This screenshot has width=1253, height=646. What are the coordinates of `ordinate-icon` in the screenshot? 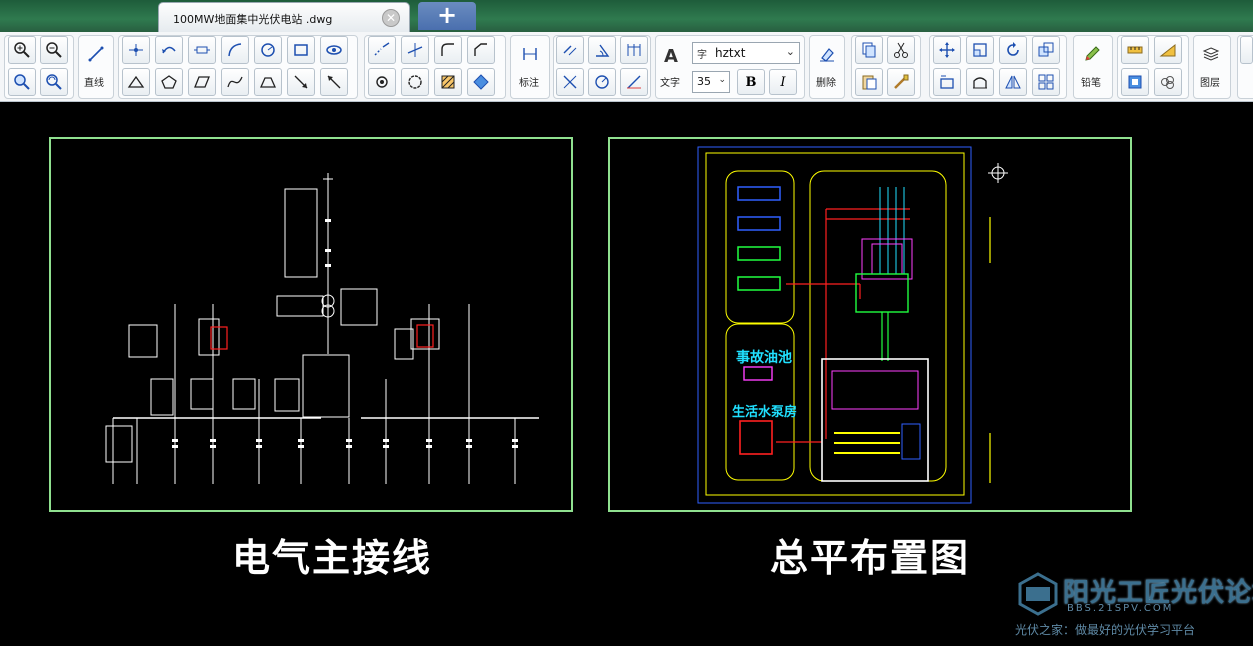 It's located at (570, 82).